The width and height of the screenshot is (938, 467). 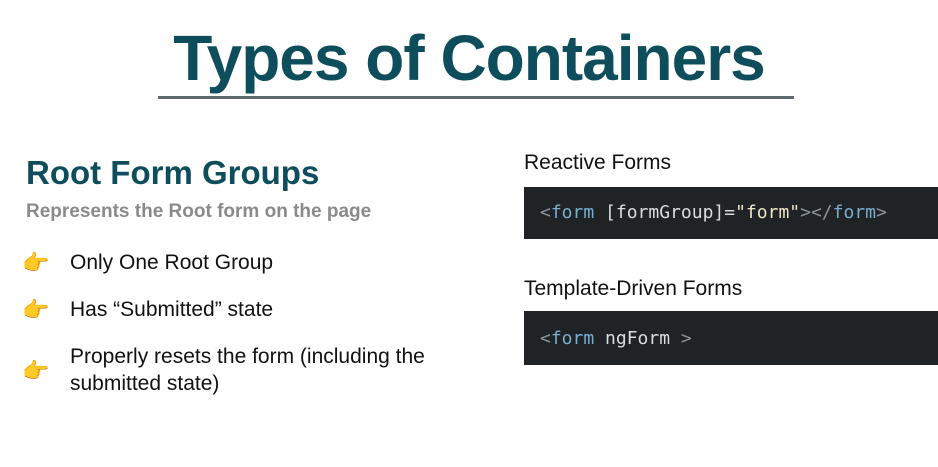 What do you see at coordinates (665, 212) in the screenshot?
I see `code-token: [formGroup]=` at bounding box center [665, 212].